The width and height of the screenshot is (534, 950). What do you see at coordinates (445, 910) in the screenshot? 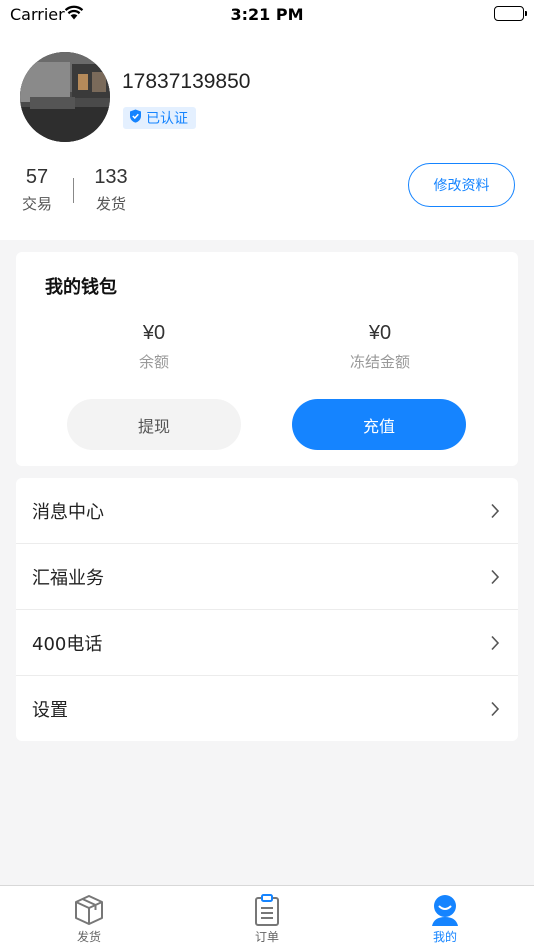
I see `user-icon` at bounding box center [445, 910].